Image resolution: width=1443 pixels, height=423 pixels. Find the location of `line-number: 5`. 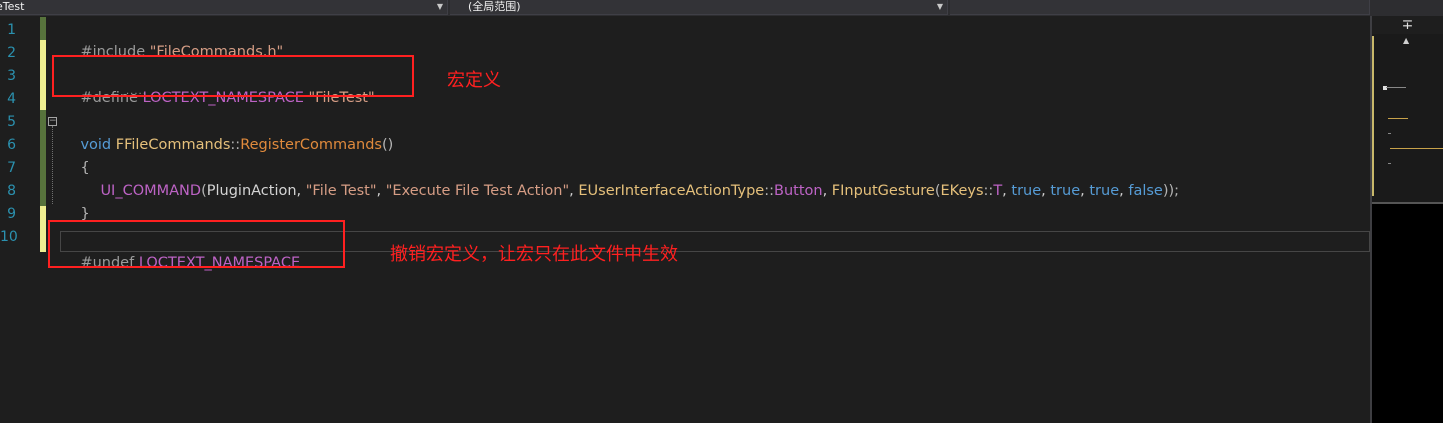

line-number: 5 is located at coordinates (11, 122).